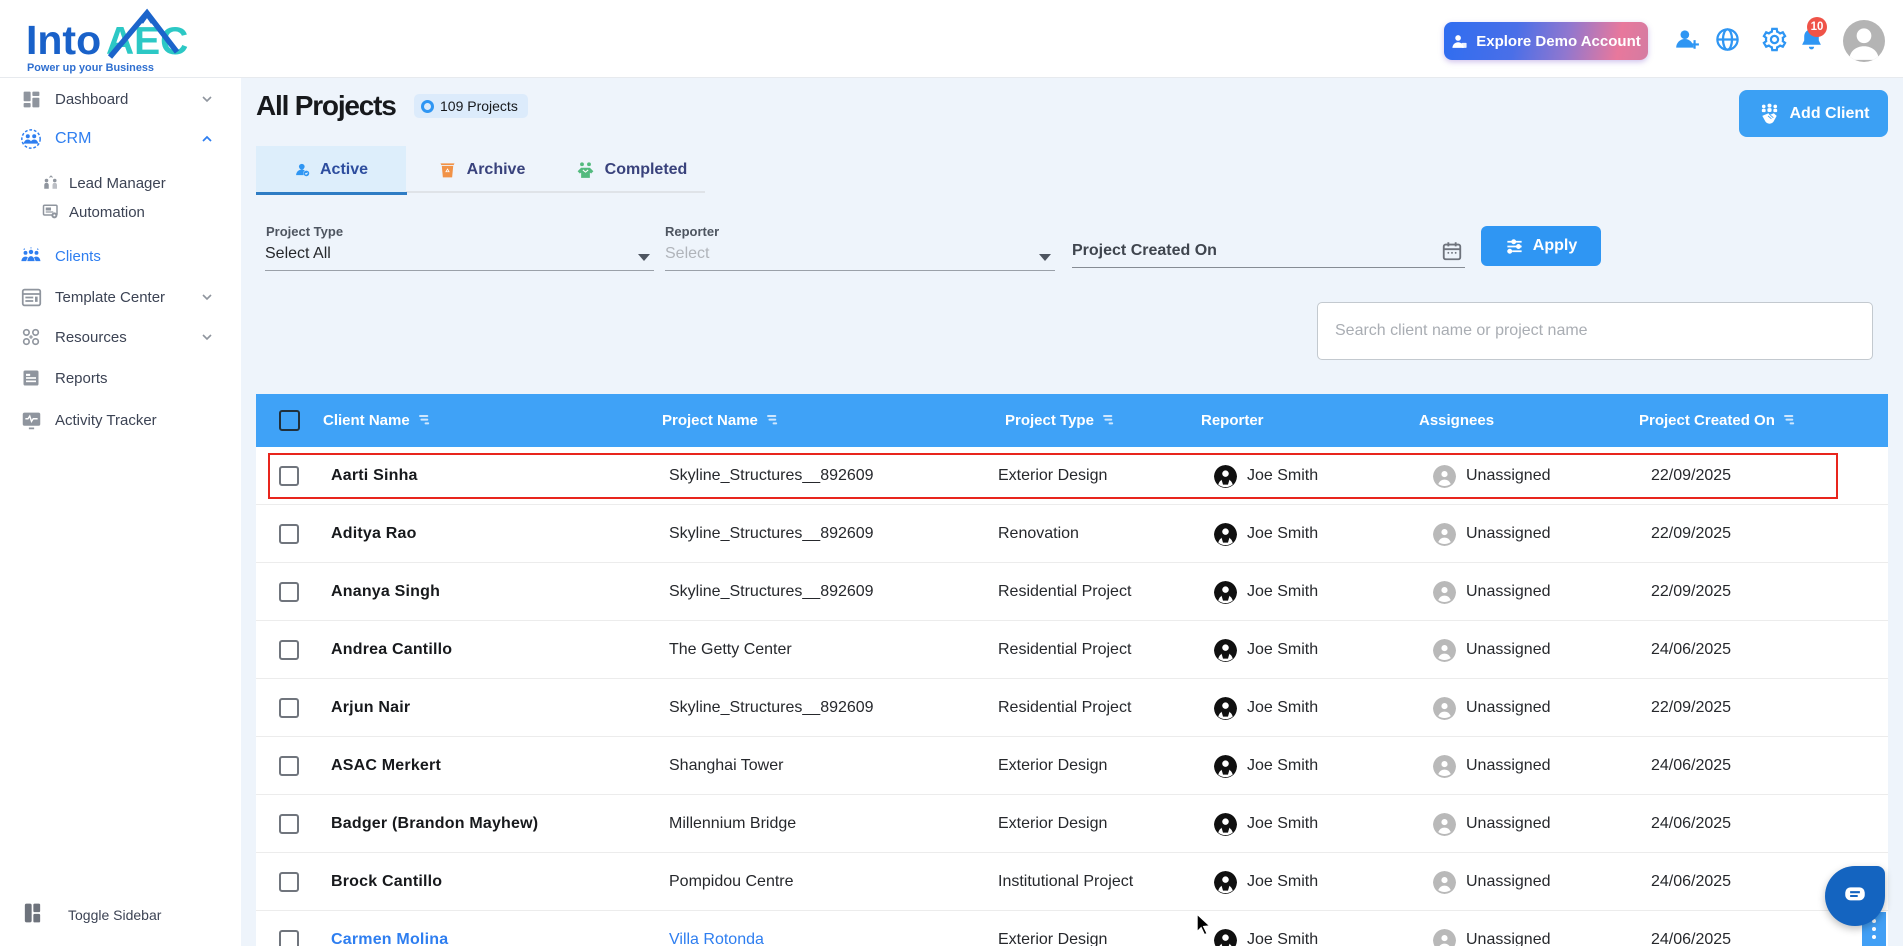 Image resolution: width=1903 pixels, height=946 pixels. I want to click on svg-text: Power up your Business, so click(90, 68).